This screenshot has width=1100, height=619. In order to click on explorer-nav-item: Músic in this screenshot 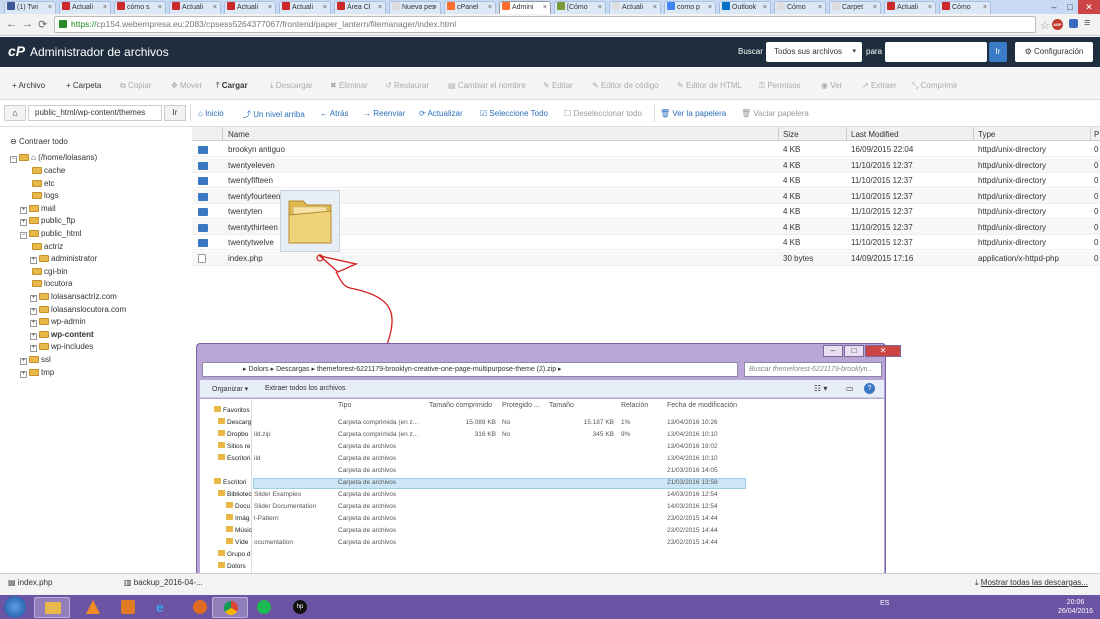, I will do `click(239, 530)`.